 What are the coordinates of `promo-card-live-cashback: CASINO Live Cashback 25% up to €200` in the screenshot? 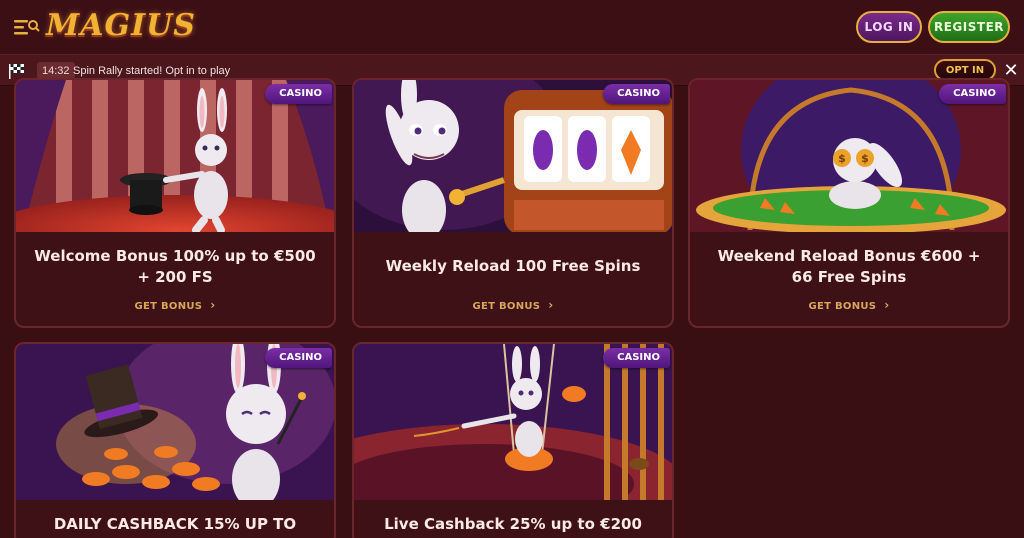 It's located at (513, 440).